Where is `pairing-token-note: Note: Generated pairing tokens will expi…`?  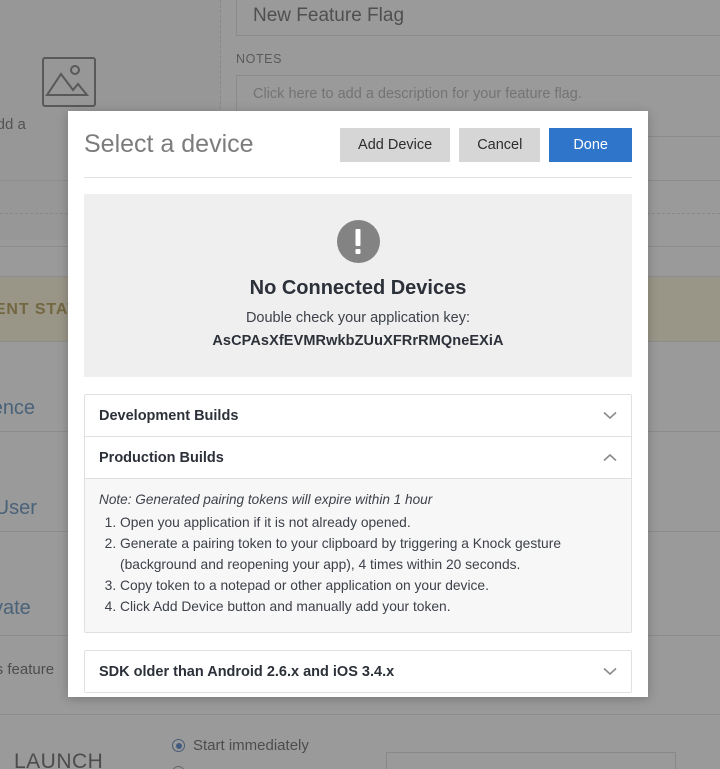
pairing-token-note: Note: Generated pairing tokens will expi… is located at coordinates (266, 499).